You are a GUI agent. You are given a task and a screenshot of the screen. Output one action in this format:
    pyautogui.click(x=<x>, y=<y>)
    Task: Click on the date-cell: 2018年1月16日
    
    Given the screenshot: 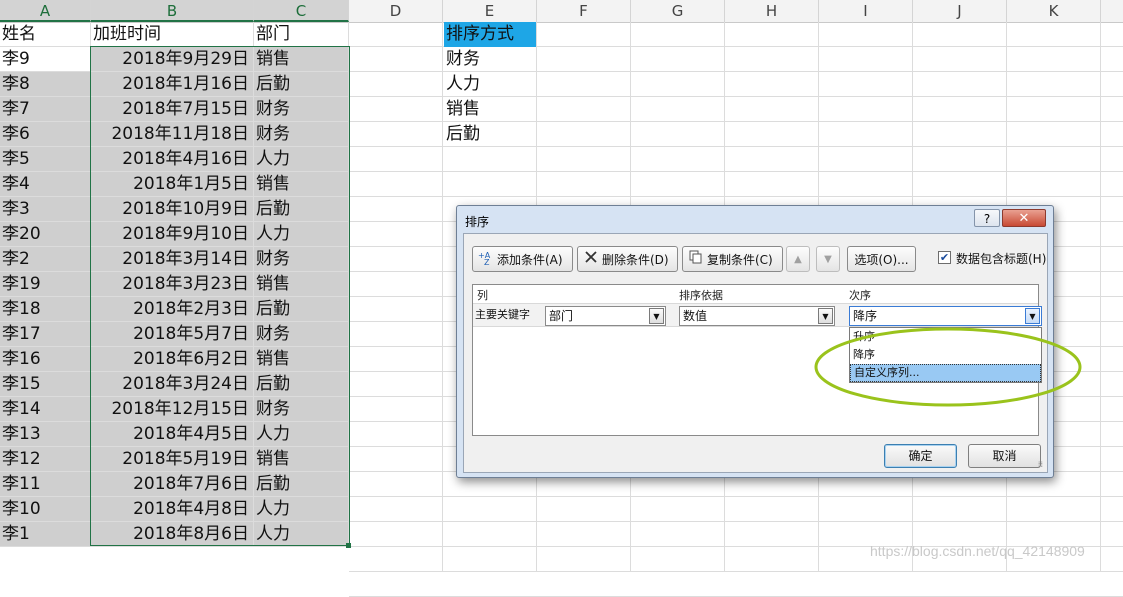 What is the action you would take?
    pyautogui.click(x=172, y=84)
    